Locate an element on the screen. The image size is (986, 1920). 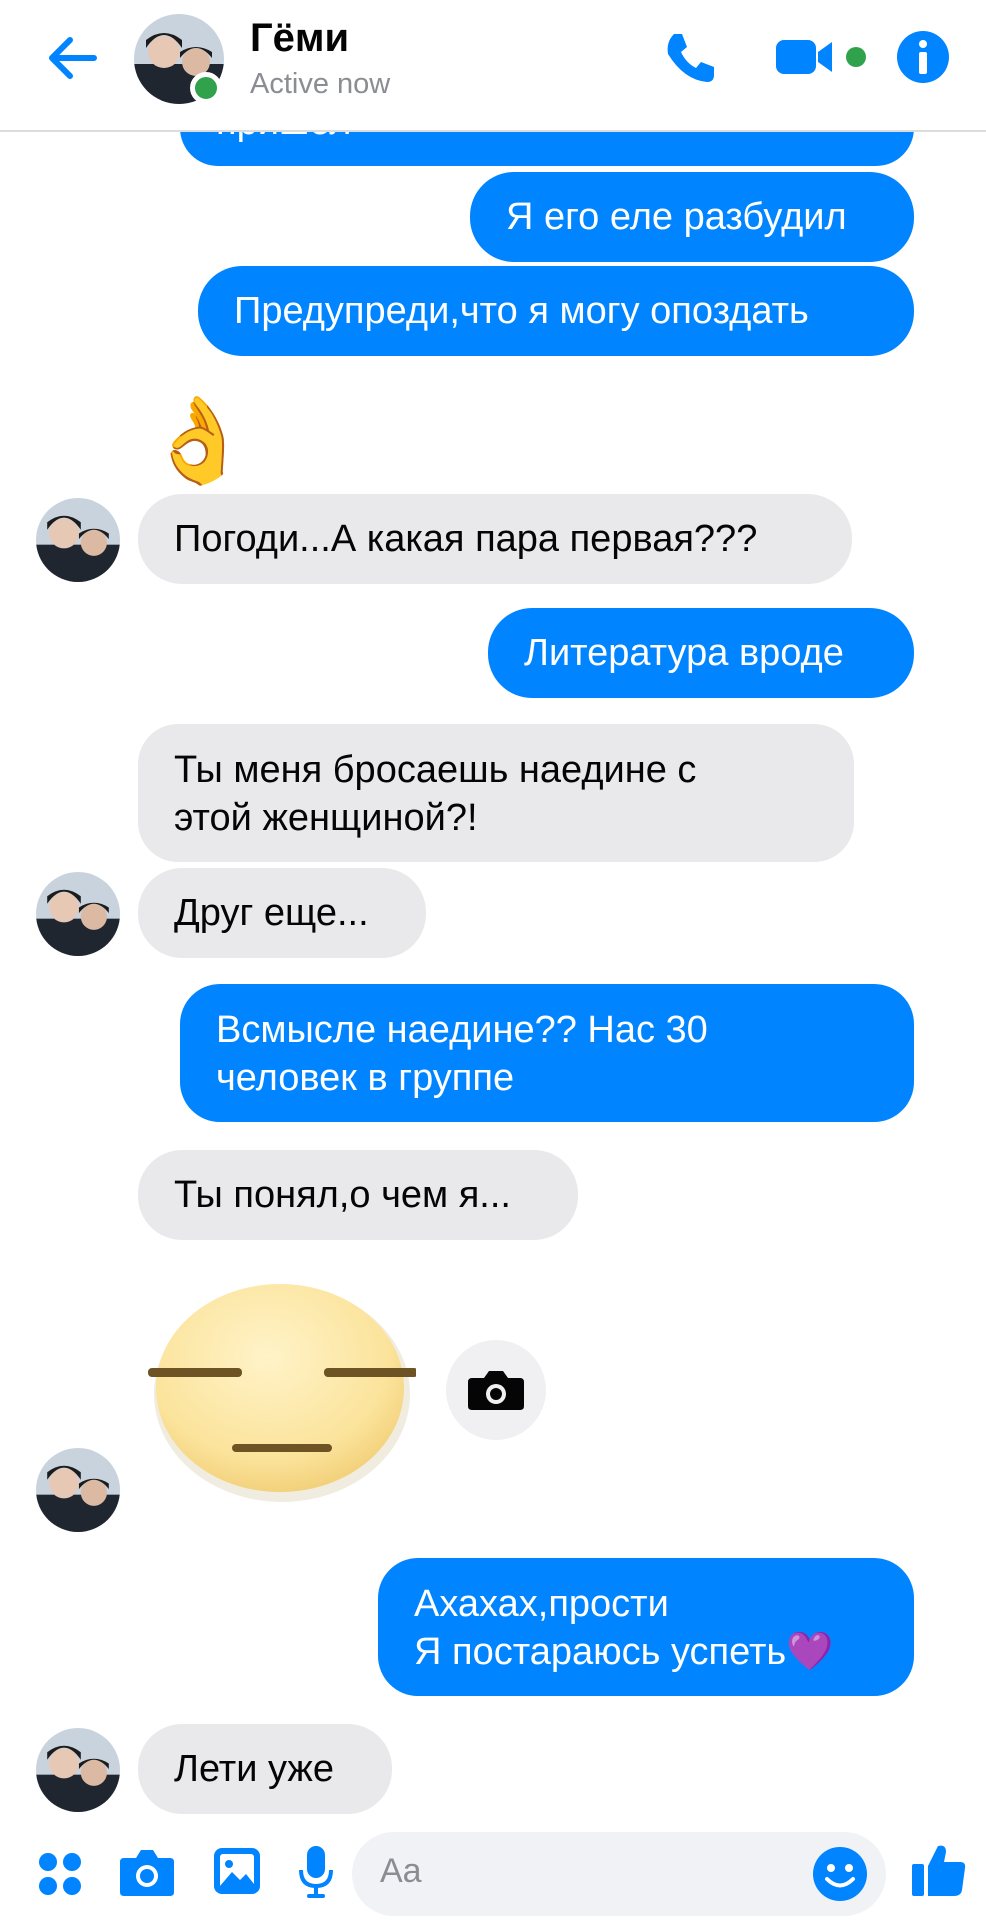
message-input-placeholder: Aa is located at coordinates (401, 1871).